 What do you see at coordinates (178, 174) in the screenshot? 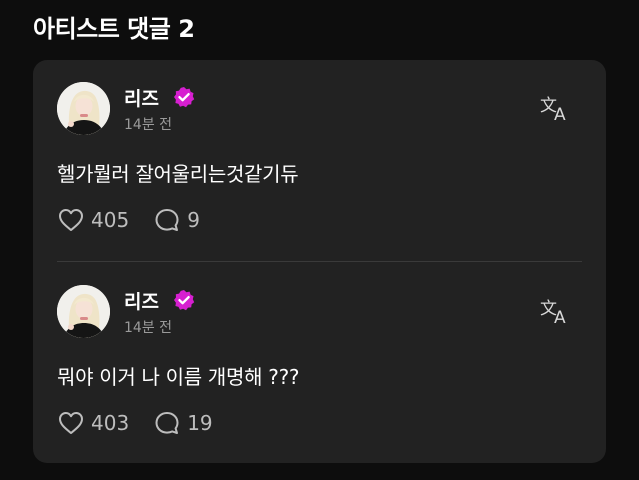
I see `comment-text: 헬가뭘러 잘어울리는것같기듀` at bounding box center [178, 174].